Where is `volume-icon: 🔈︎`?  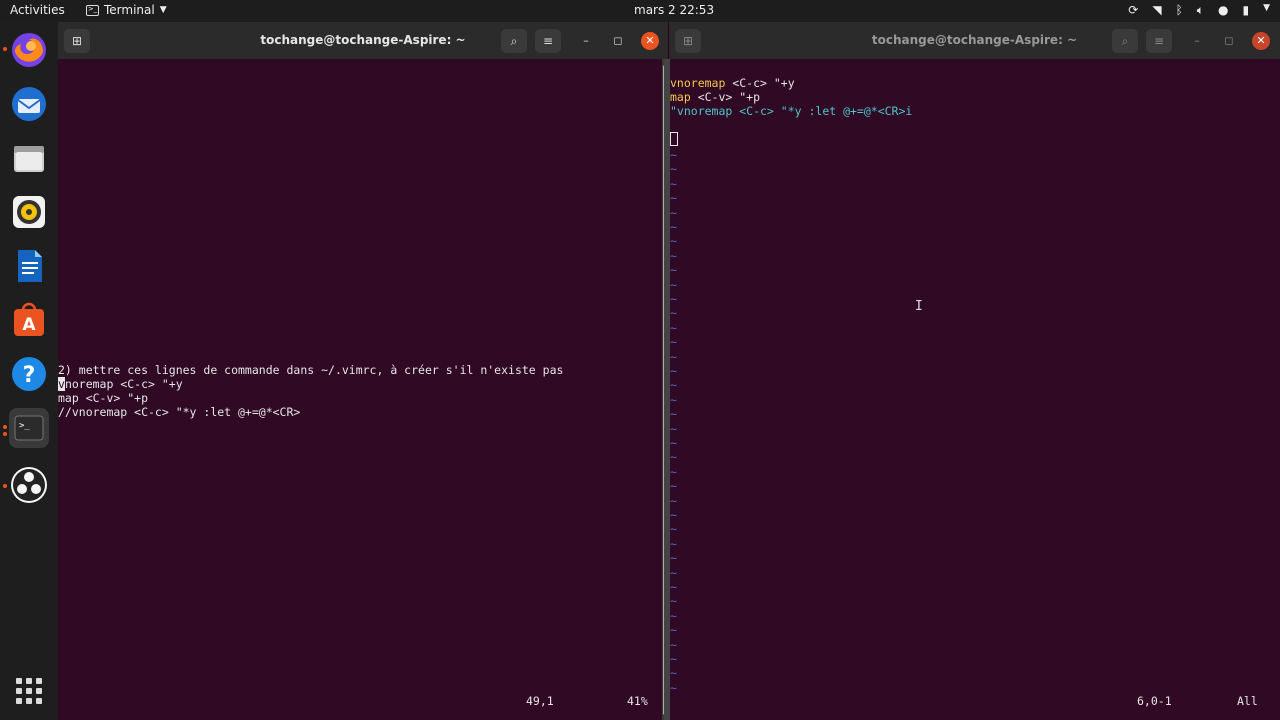
volume-icon: 🔈︎ is located at coordinates (1200, 10).